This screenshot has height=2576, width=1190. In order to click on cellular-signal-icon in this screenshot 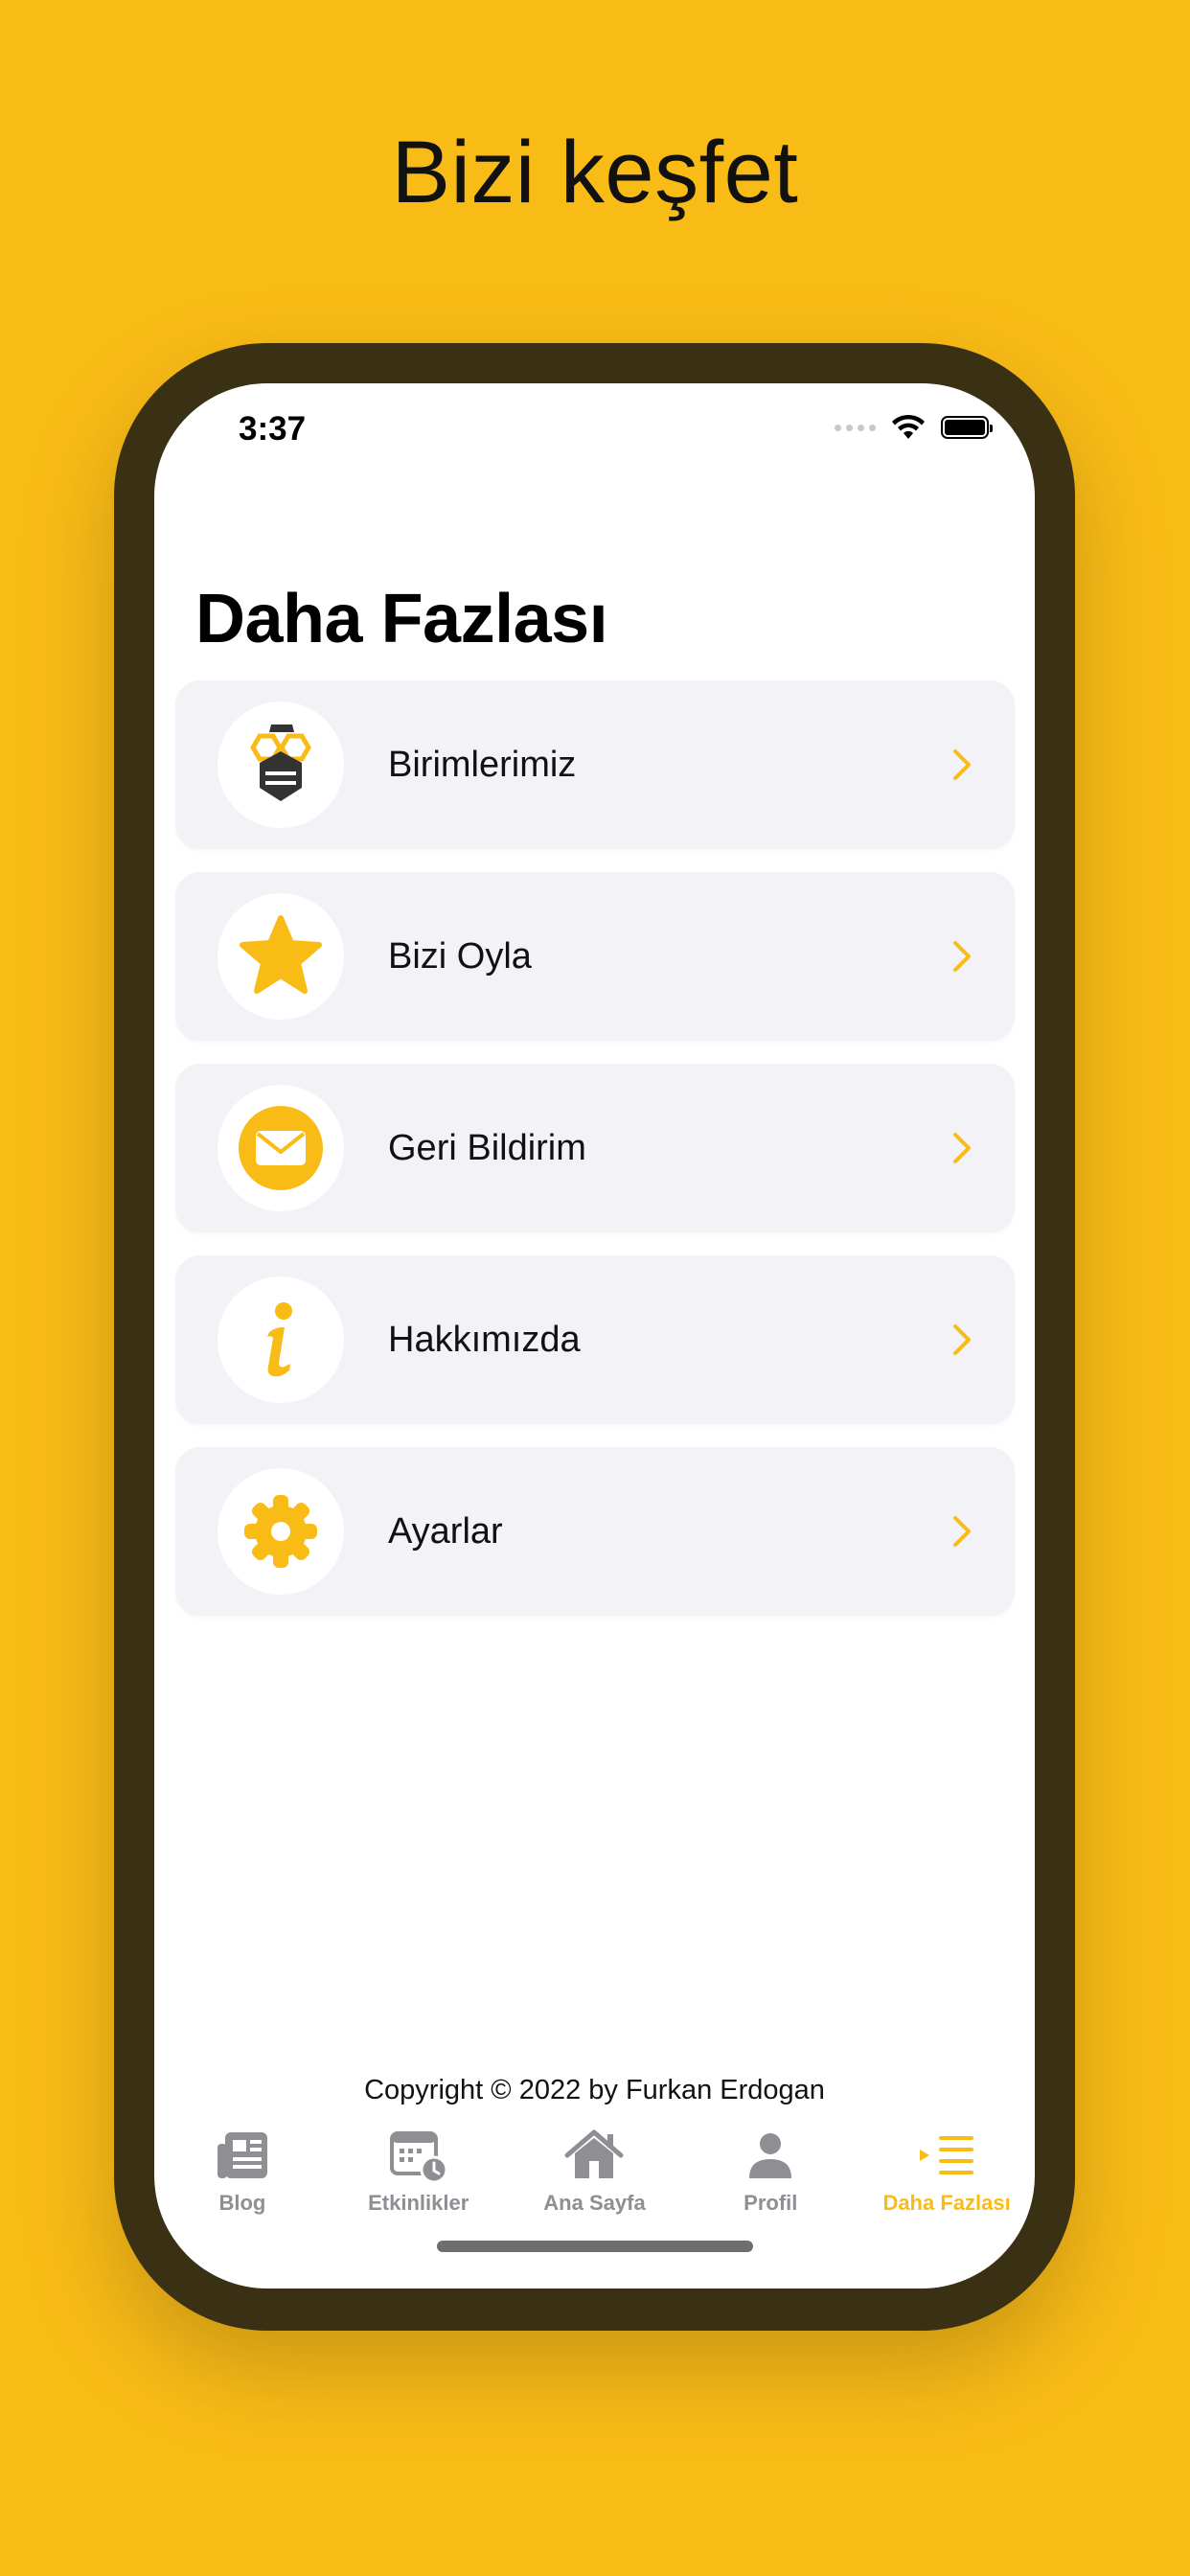, I will do `click(856, 427)`.